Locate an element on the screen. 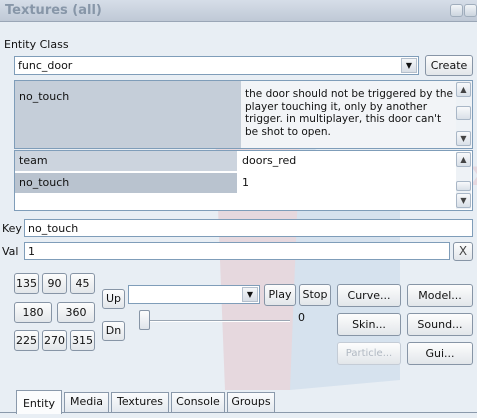  angle-90-button: 90 is located at coordinates (54, 283).